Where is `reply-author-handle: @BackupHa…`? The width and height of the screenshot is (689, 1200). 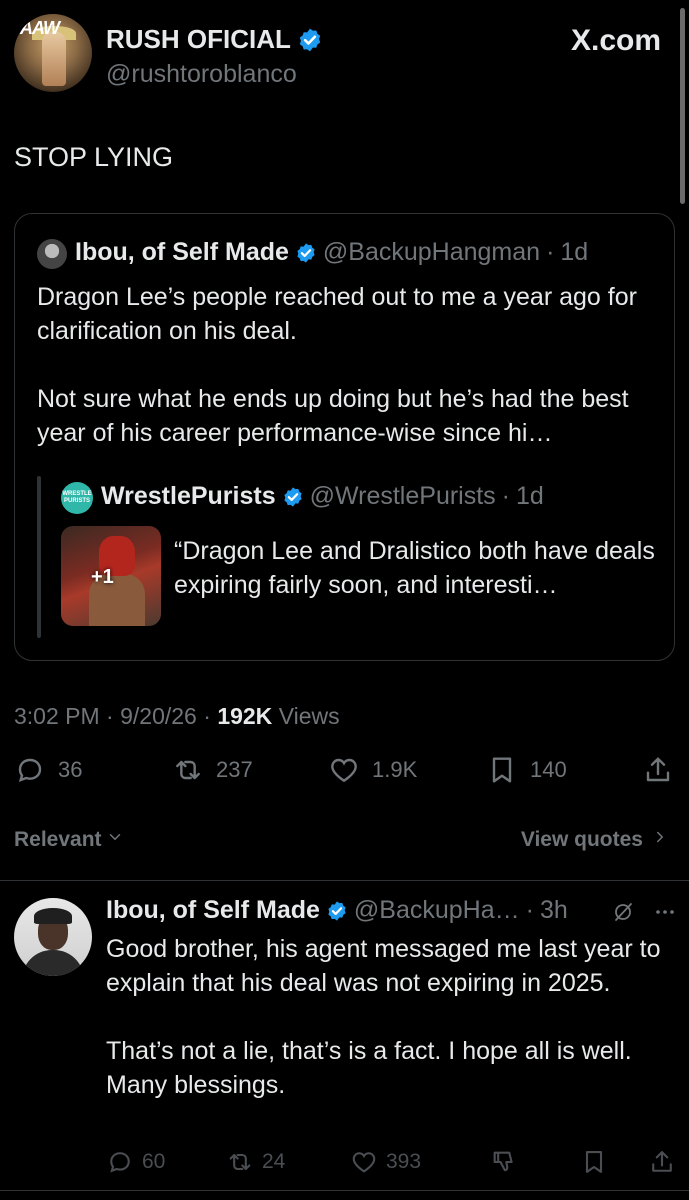 reply-author-handle: @BackupHa… is located at coordinates (437, 910).